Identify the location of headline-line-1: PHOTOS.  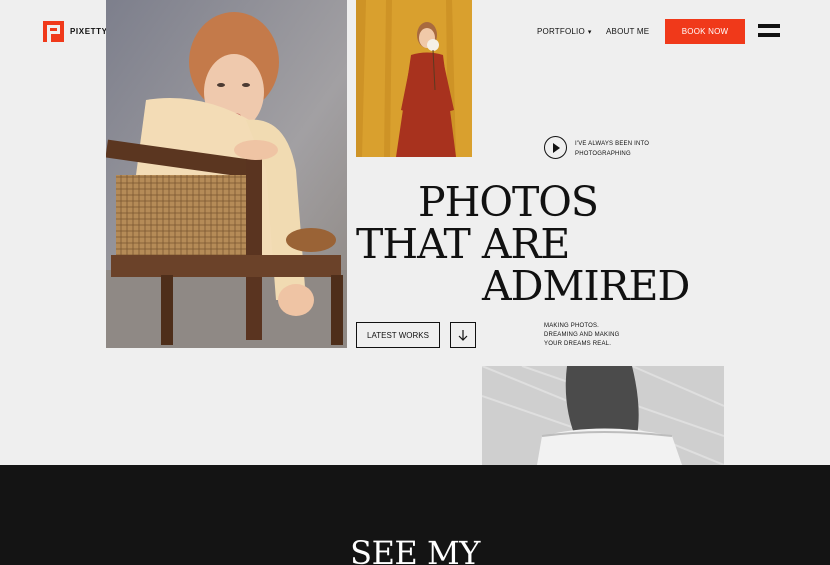
(508, 202).